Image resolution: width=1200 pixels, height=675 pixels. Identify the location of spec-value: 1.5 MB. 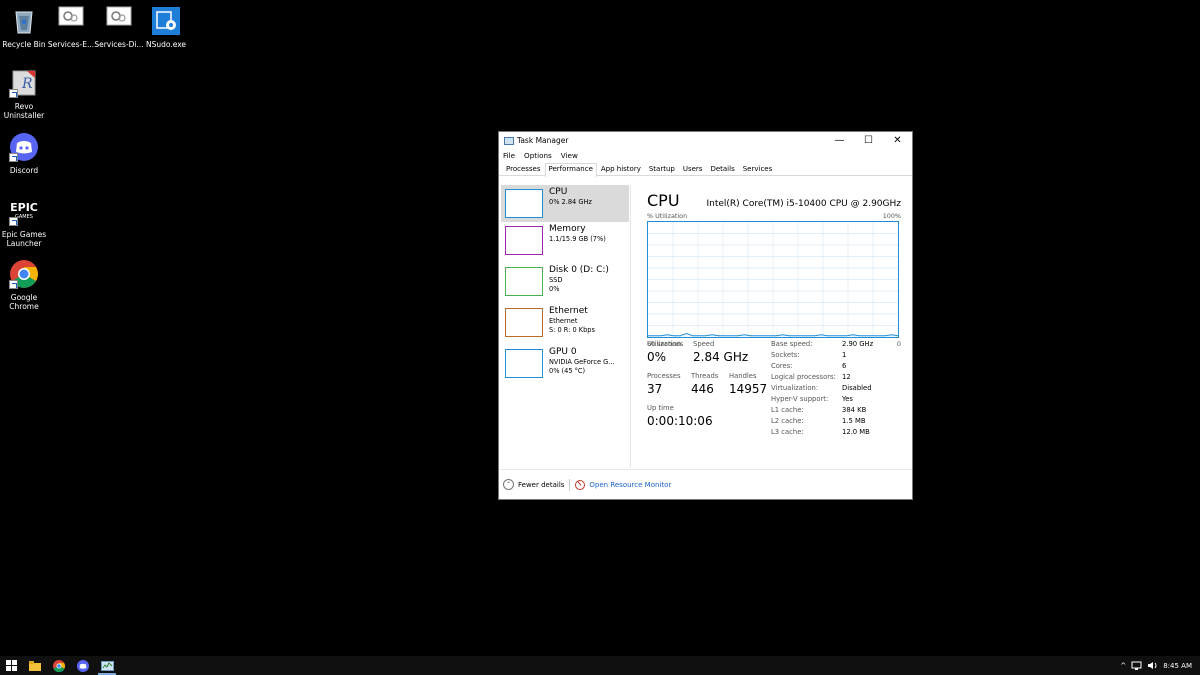
(854, 421).